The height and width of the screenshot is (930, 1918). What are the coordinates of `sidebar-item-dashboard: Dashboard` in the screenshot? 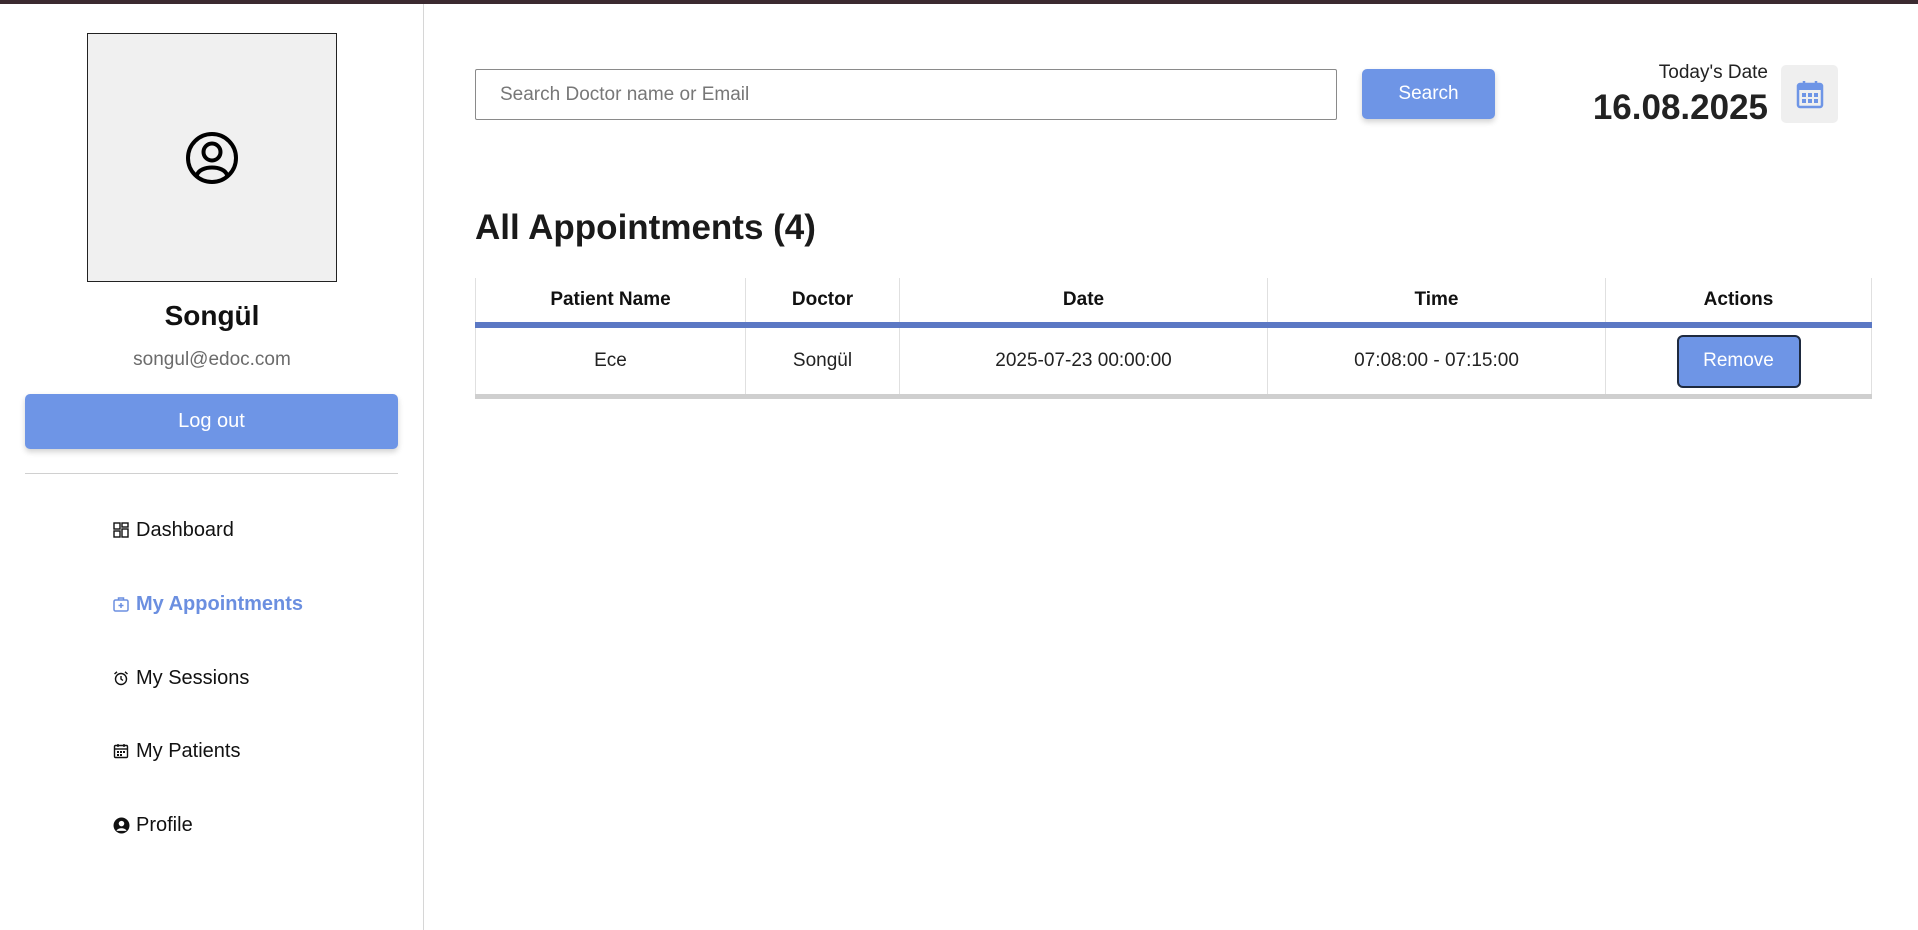 It's located at (173, 530).